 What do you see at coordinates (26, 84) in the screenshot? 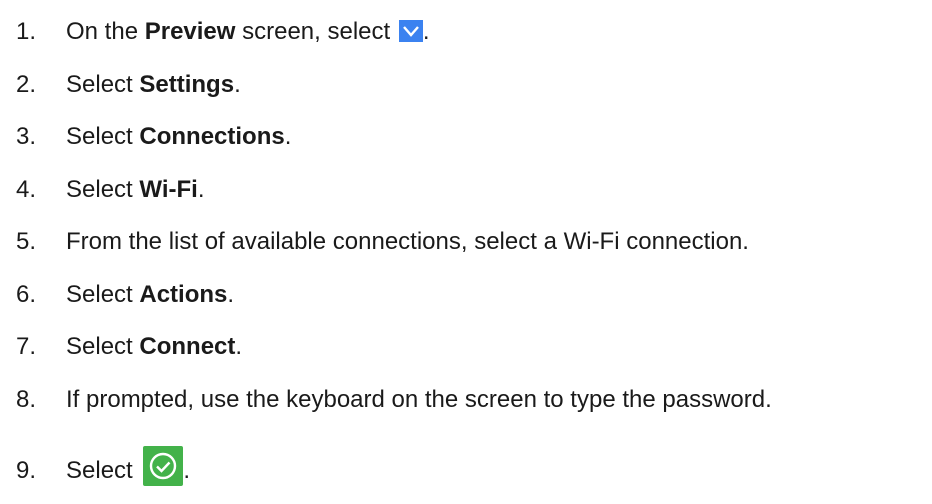
I see `step-number: 2.` at bounding box center [26, 84].